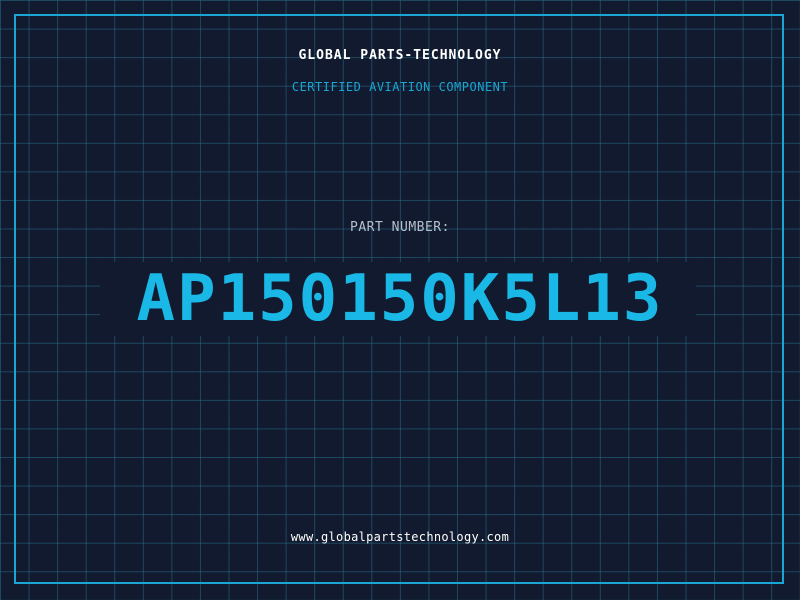 The height and width of the screenshot is (600, 800). Describe the element at coordinates (400, 227) in the screenshot. I see `part-number-label: PART NUMBER:` at that location.